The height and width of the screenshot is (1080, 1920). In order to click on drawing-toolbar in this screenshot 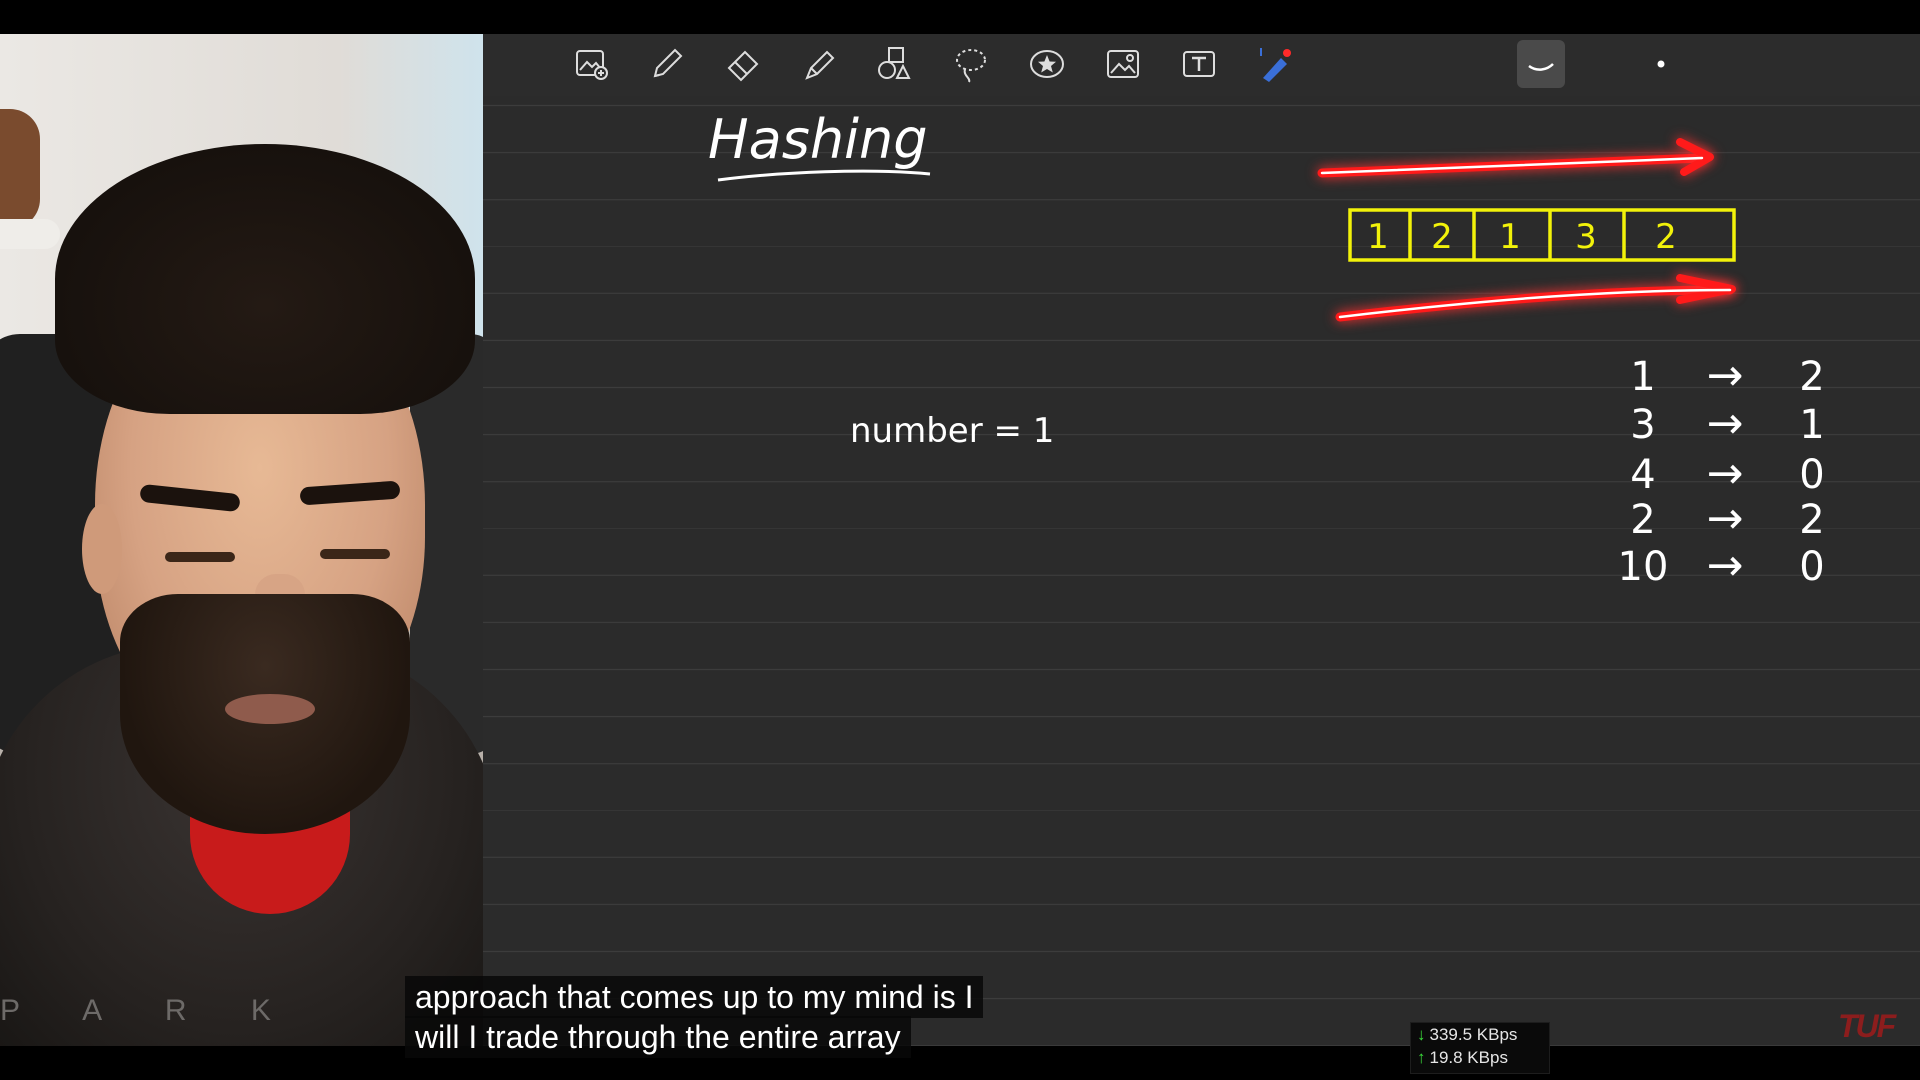, I will do `click(1201, 65)`.